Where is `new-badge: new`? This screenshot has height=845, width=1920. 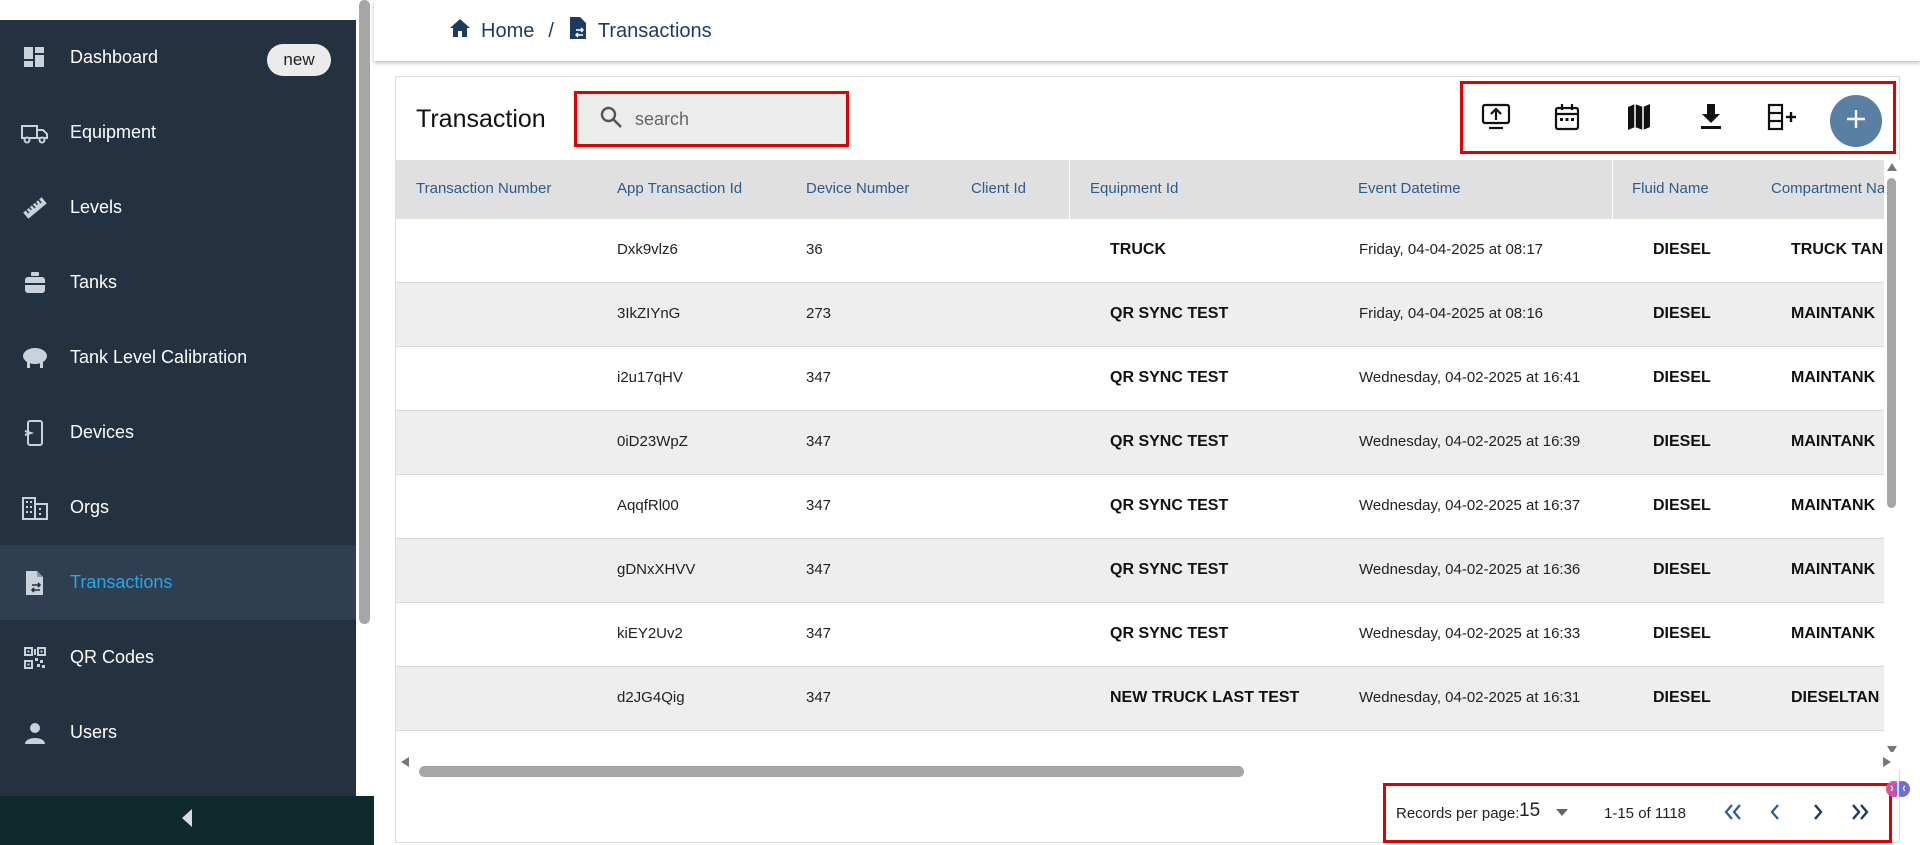 new-badge: new is located at coordinates (299, 60).